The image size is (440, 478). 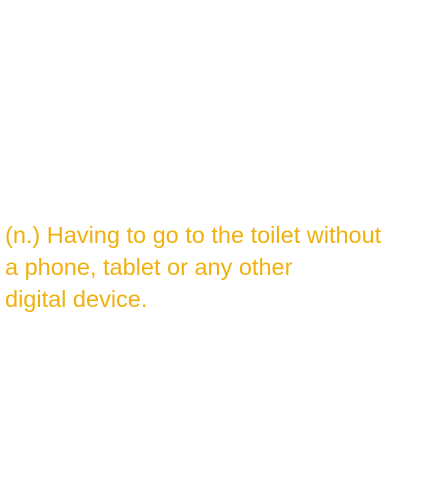 What do you see at coordinates (76, 299) in the screenshot?
I see `definition-line-3: digital device.` at bounding box center [76, 299].